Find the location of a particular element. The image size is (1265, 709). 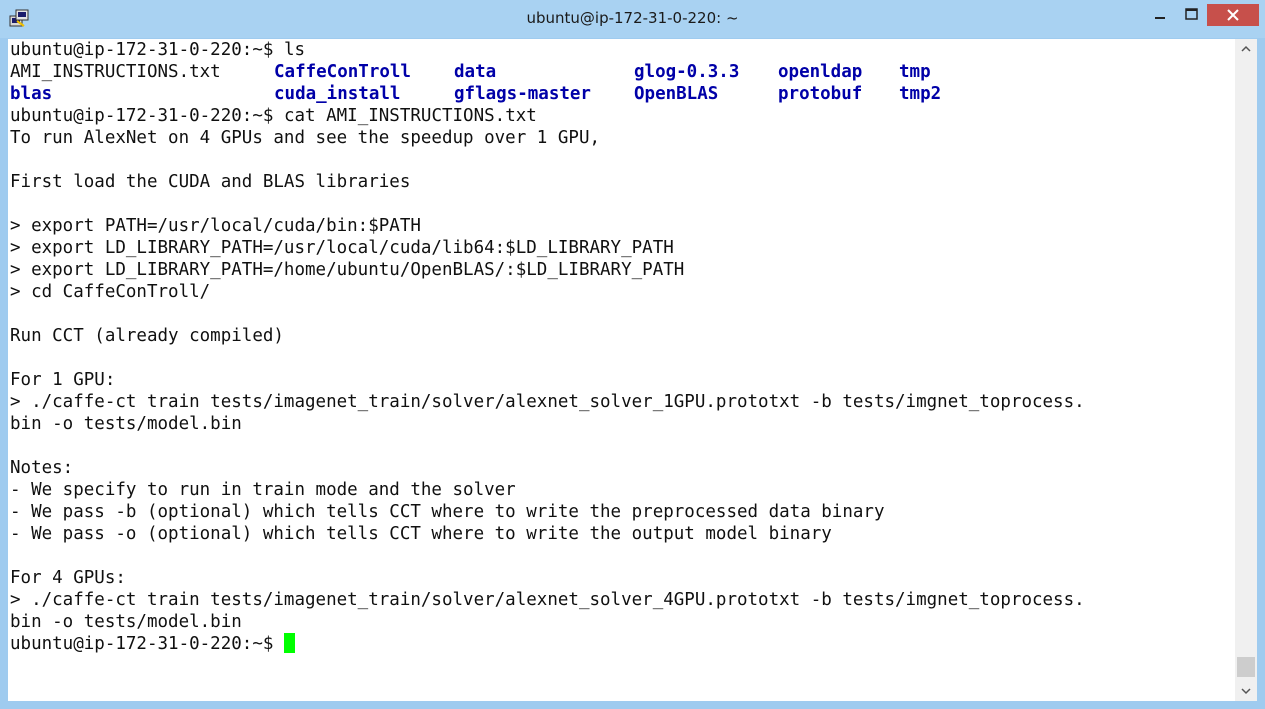

terminal-line: For 4 GPUs: is located at coordinates (68, 578).